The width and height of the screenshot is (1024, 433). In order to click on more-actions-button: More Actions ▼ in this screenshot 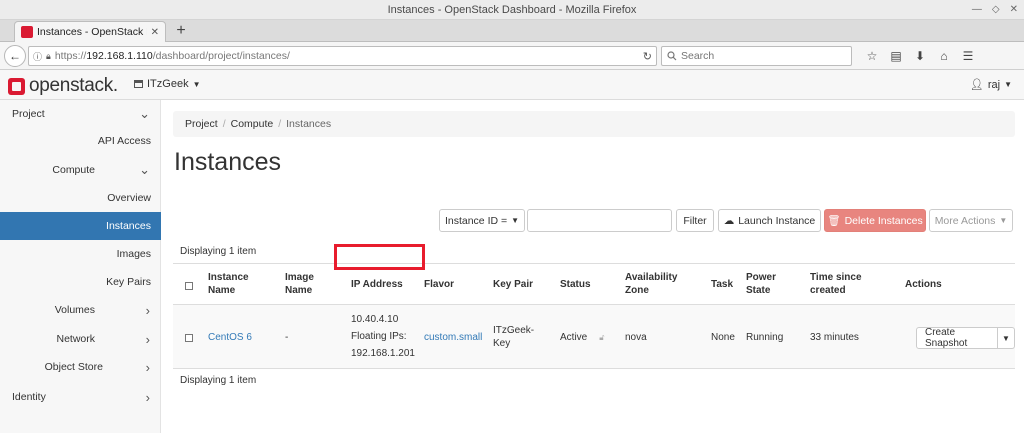, I will do `click(971, 220)`.